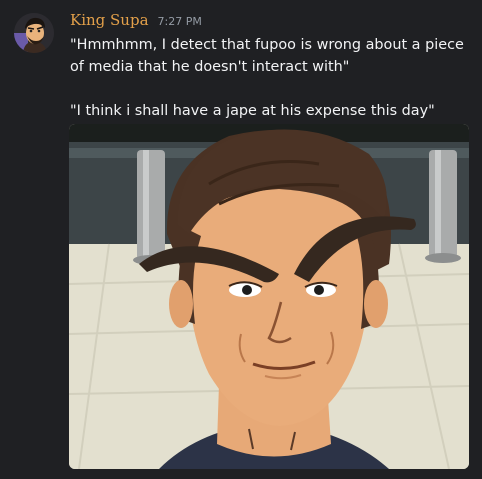 Image resolution: width=482 pixels, height=479 pixels. What do you see at coordinates (179, 21) in the screenshot?
I see `message-timestamp: 7:27 PM` at bounding box center [179, 21].